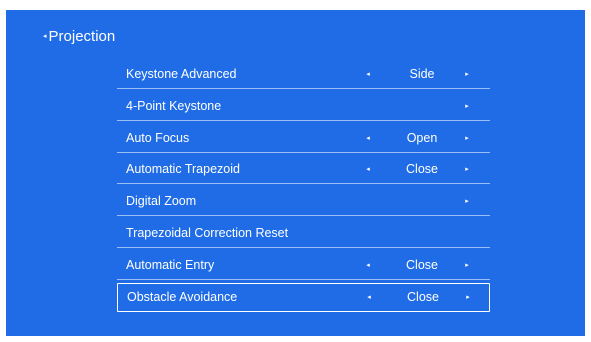  I want to click on menu-item-auto-focus: Auto Focus ◂ Open ▸, so click(303, 138).